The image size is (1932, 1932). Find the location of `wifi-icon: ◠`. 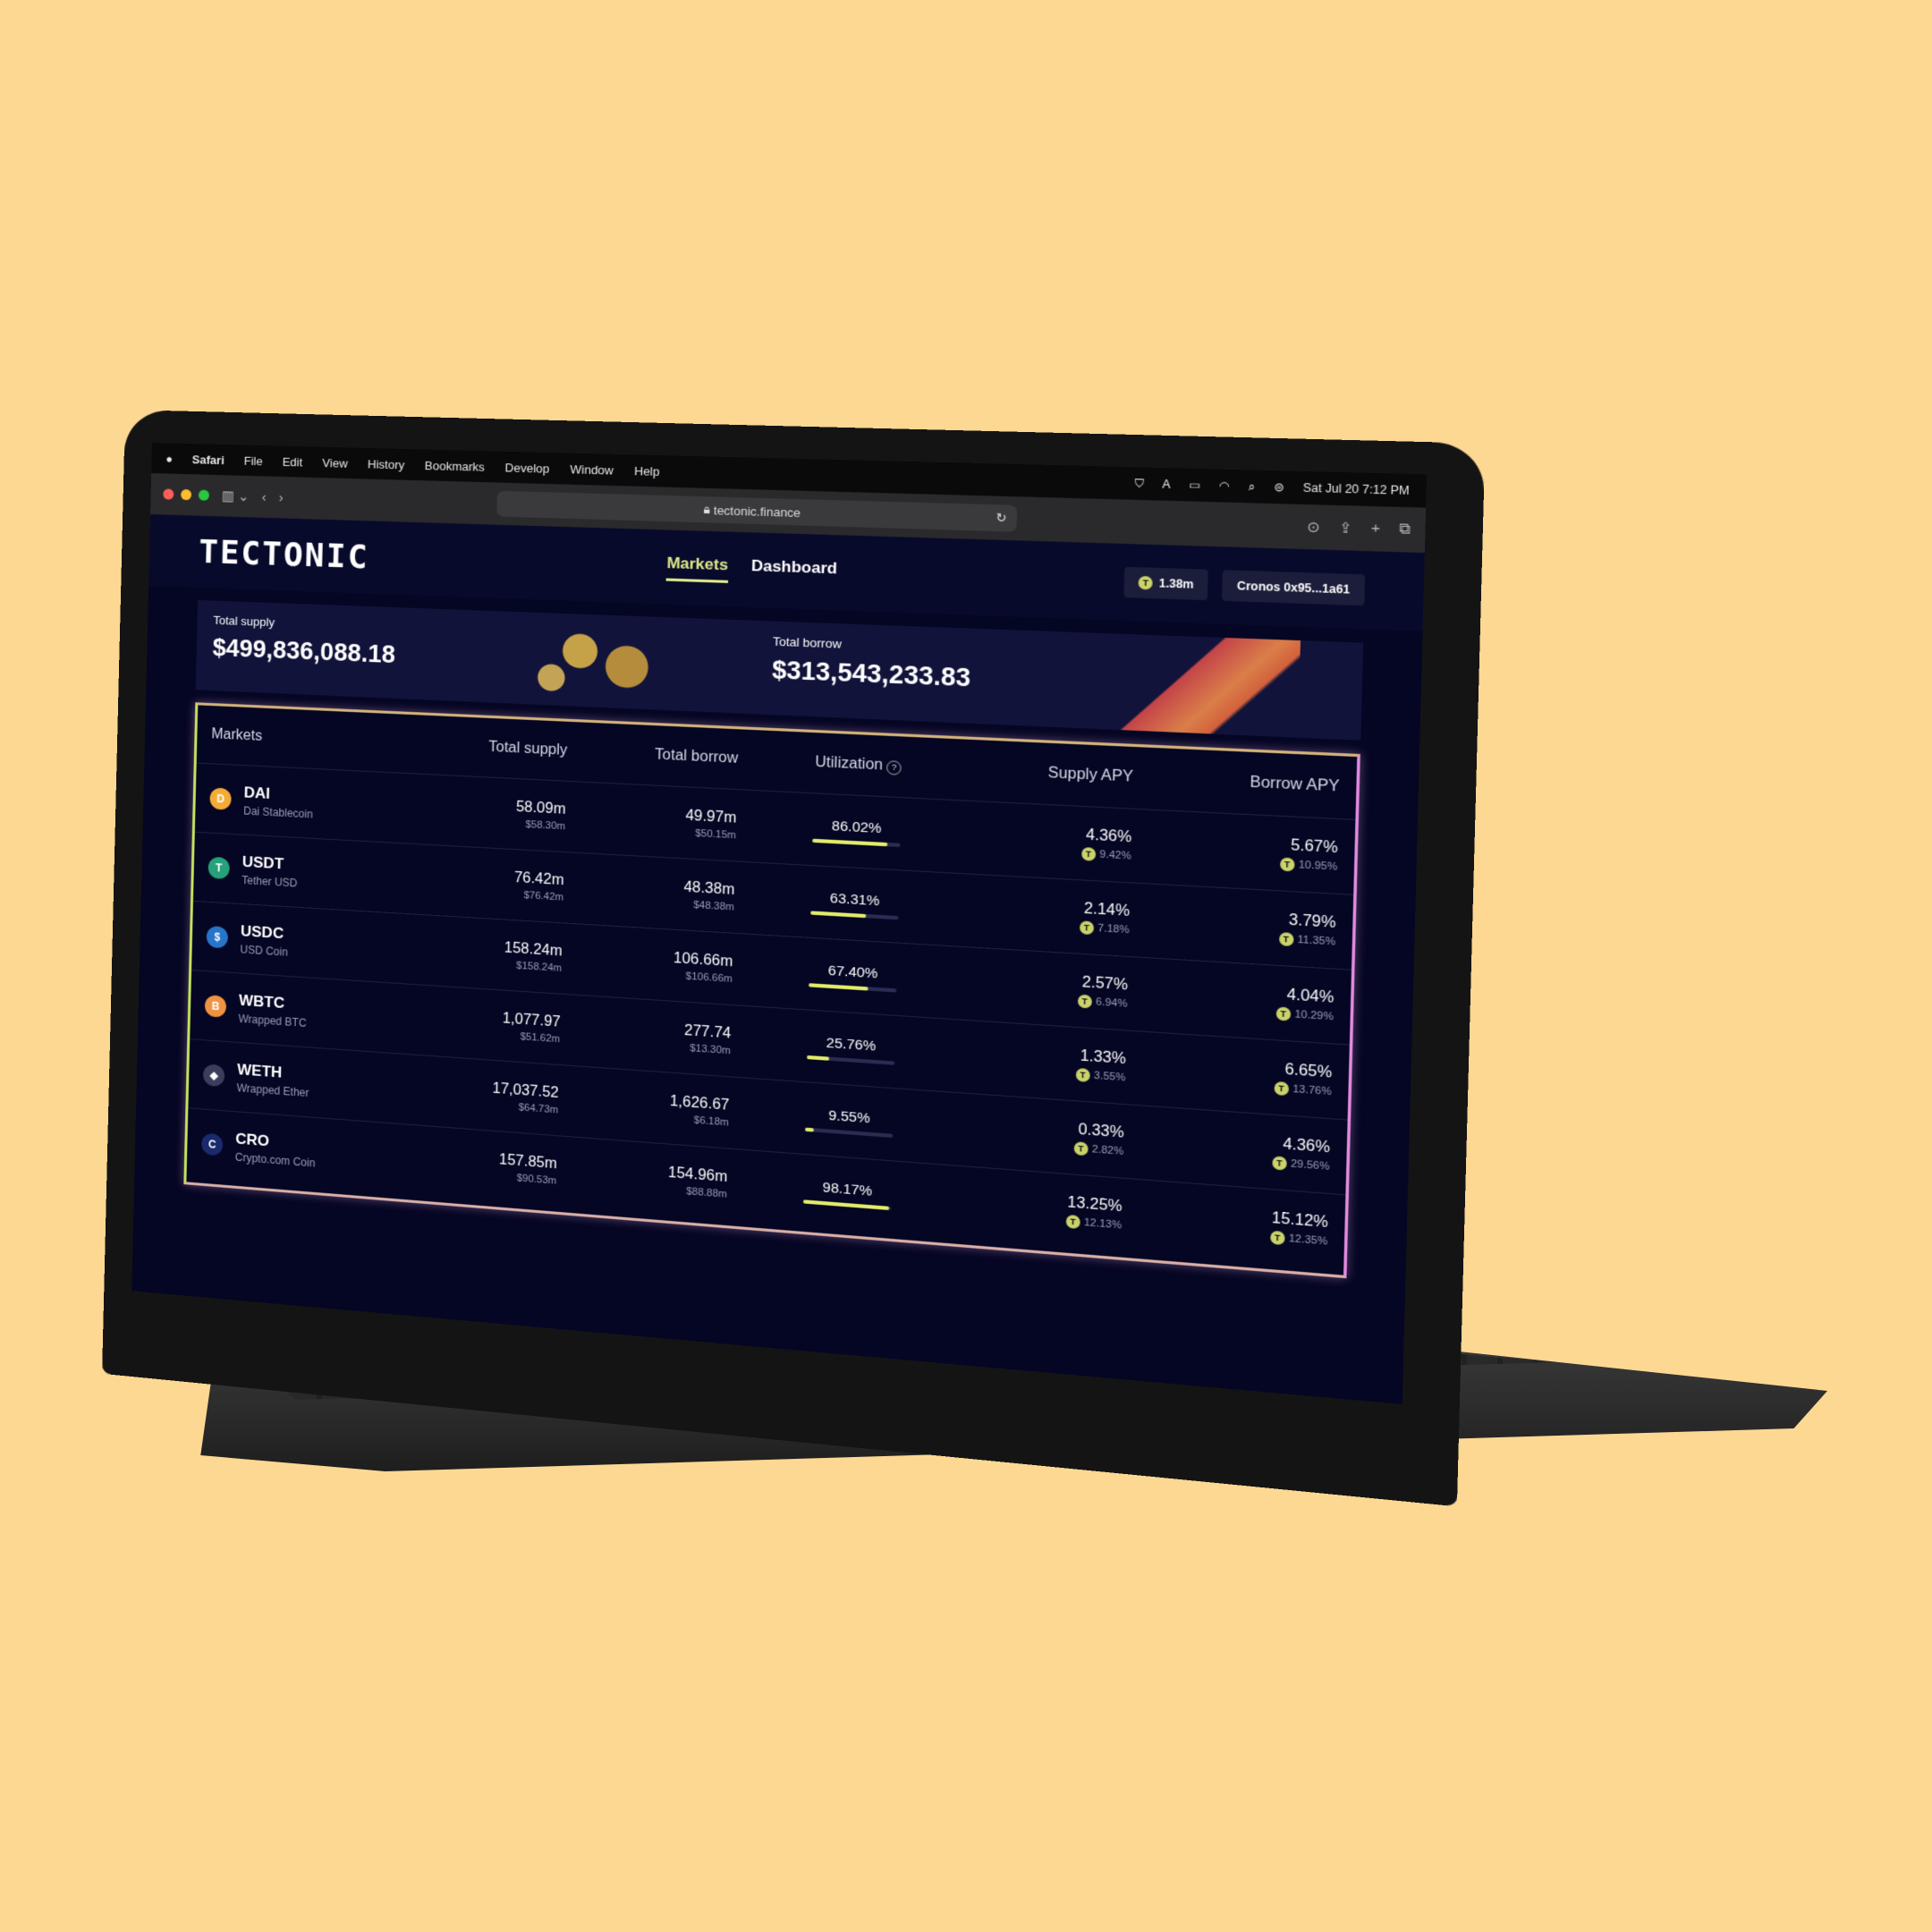

wifi-icon: ◠ is located at coordinates (1224, 485).